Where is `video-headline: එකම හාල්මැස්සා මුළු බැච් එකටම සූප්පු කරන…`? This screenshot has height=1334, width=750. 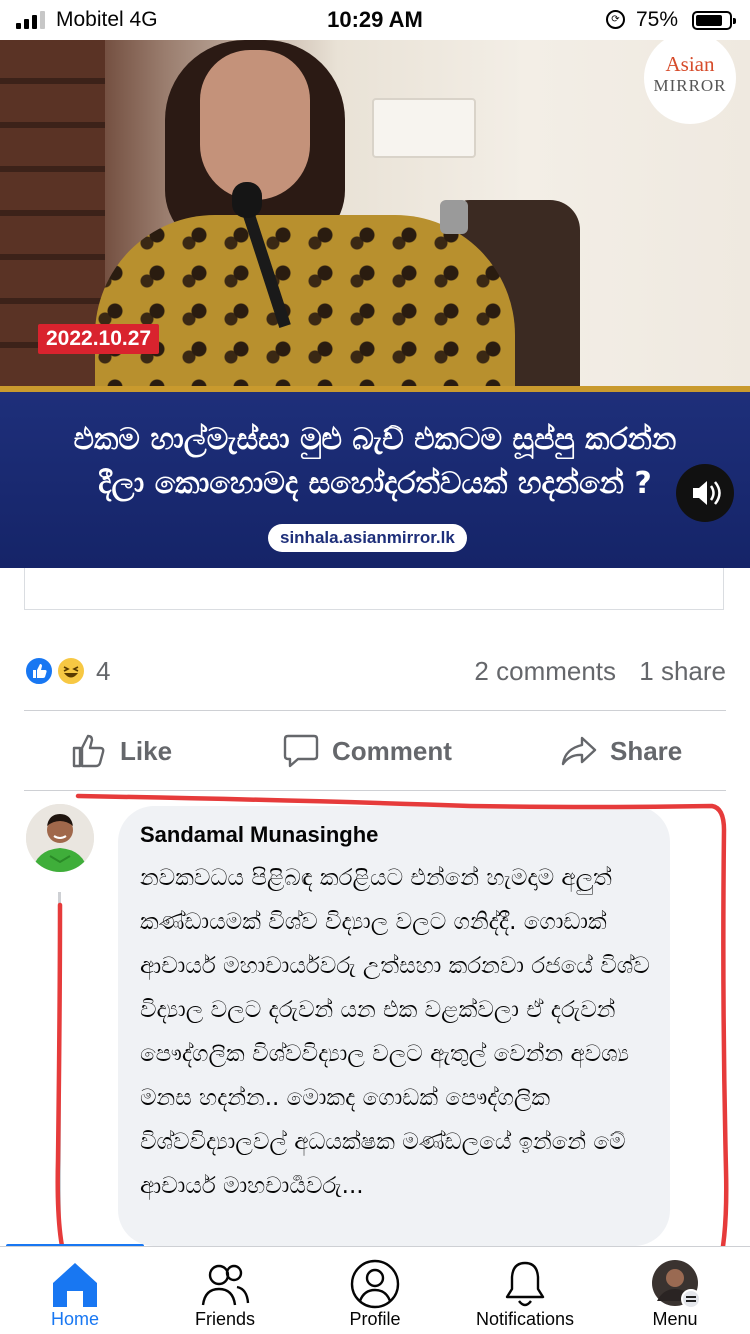
video-headline: එකම හාල්මැස්සා මුළු බැච් එකටම සූප්පු කරන… is located at coordinates (375, 461).